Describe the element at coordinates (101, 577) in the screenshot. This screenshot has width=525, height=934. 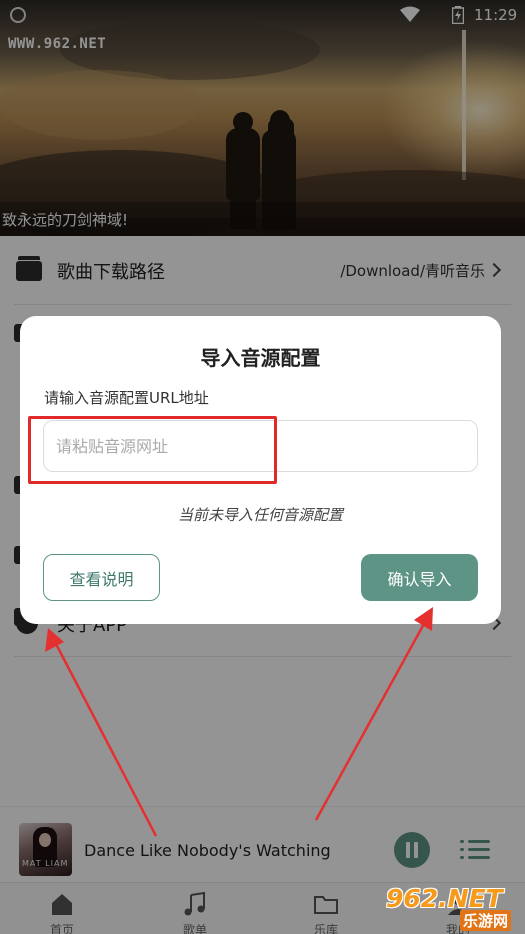
I see `view-instructions-button: 查看说明` at that location.